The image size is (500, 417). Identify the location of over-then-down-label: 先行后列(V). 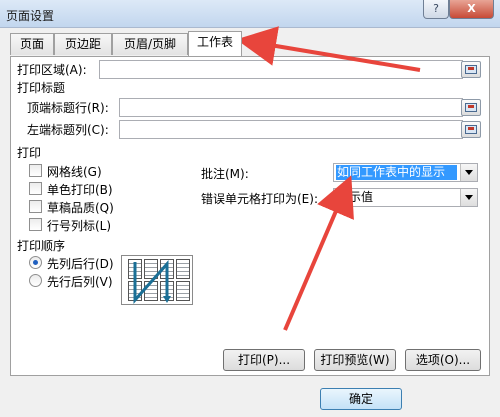
(80, 282).